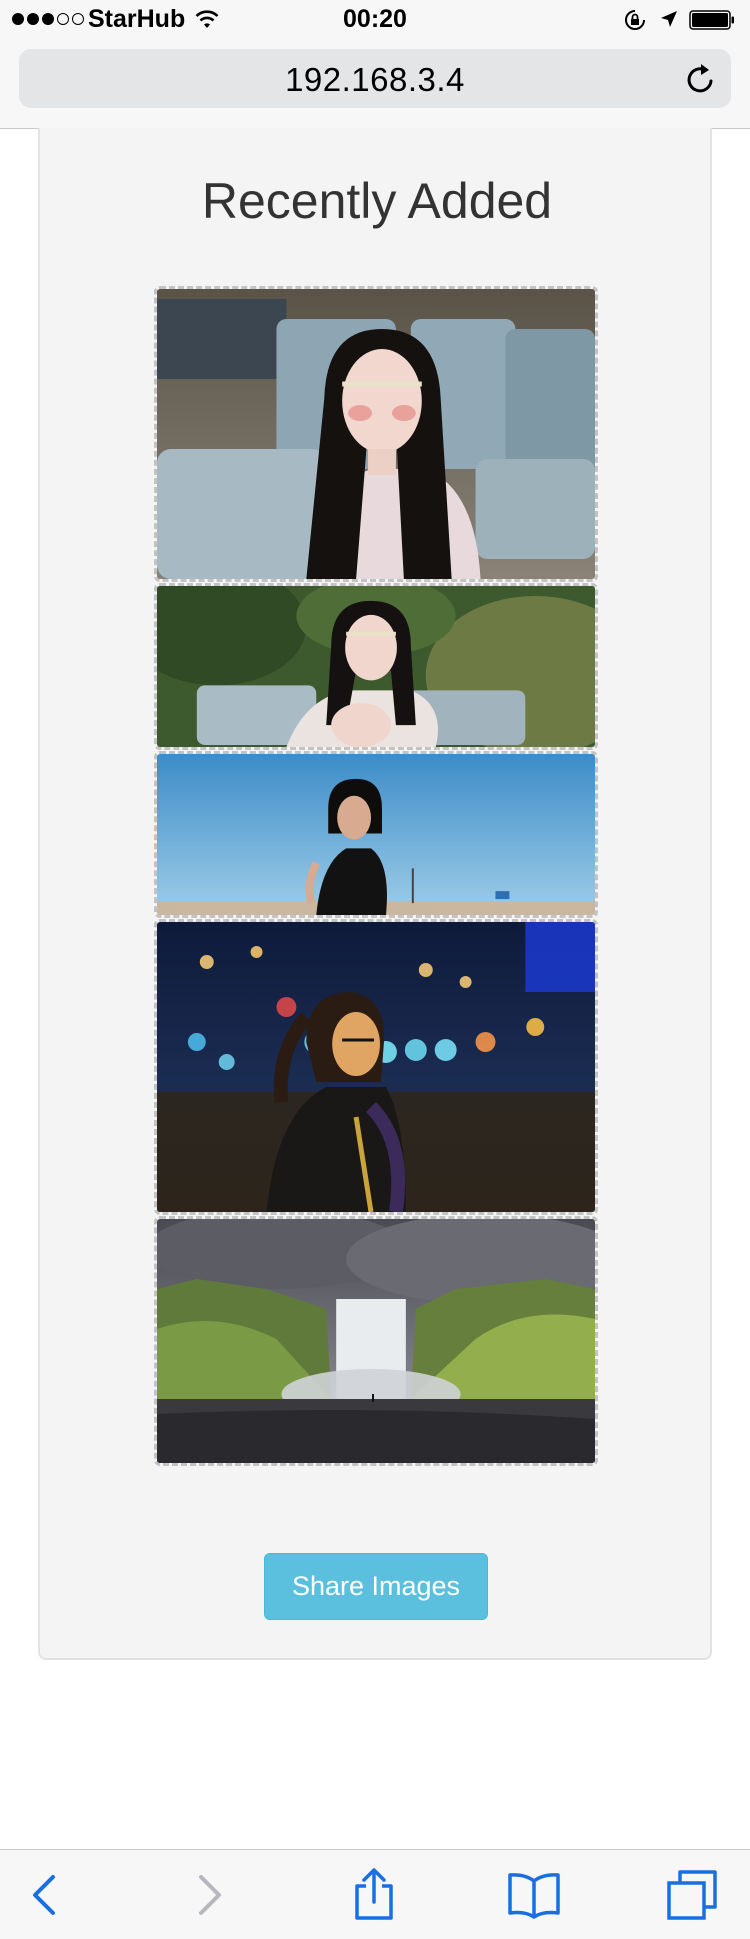 Image resolution: width=750 pixels, height=1939 pixels. I want to click on tabs-icon, so click(692, 1895).